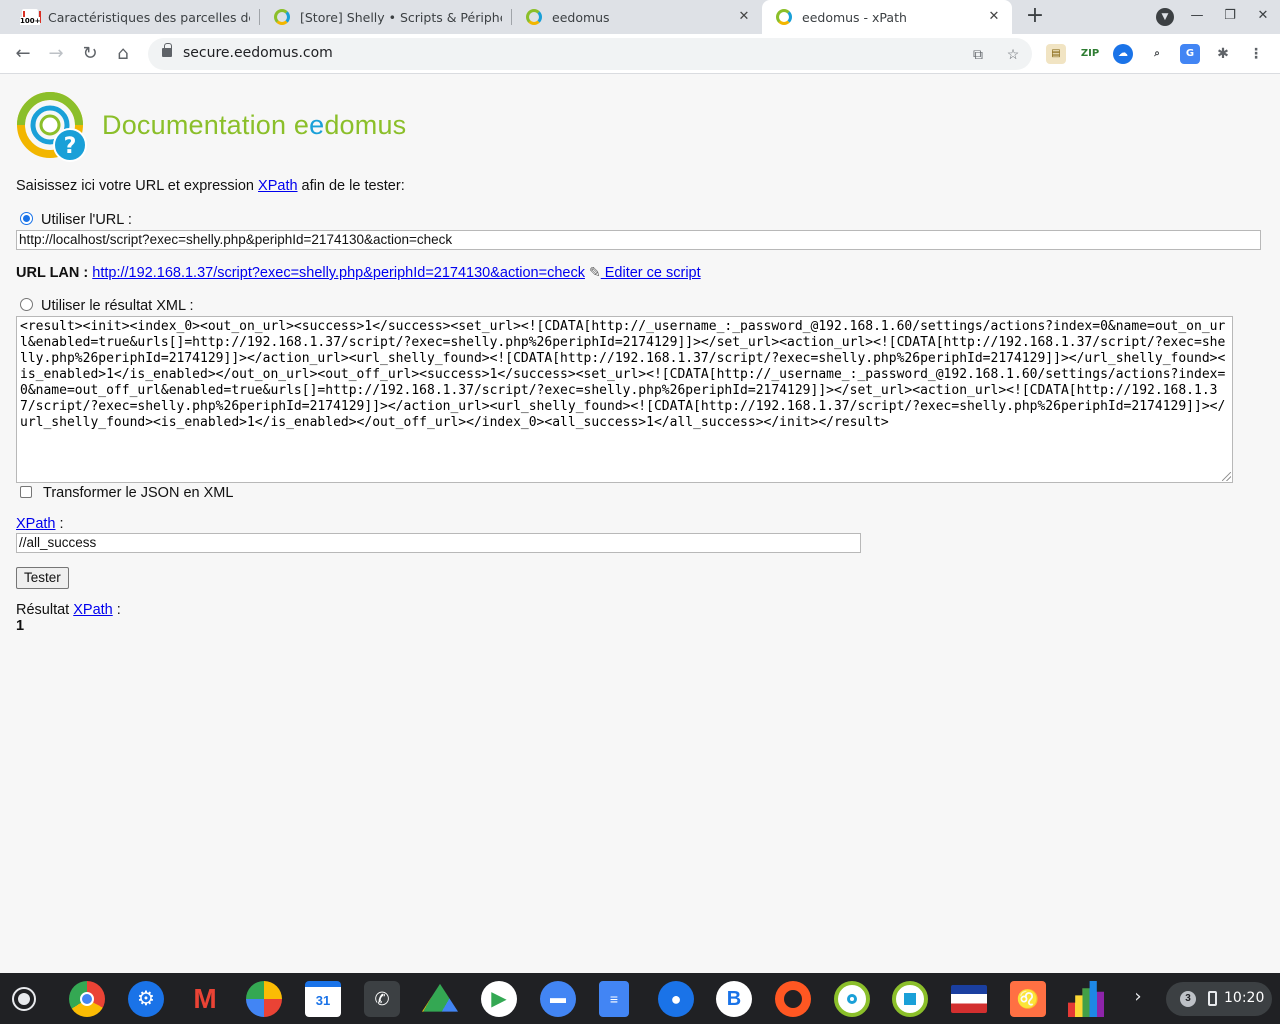  What do you see at coordinates (26, 304) in the screenshot?
I see `use-xml-radio` at bounding box center [26, 304].